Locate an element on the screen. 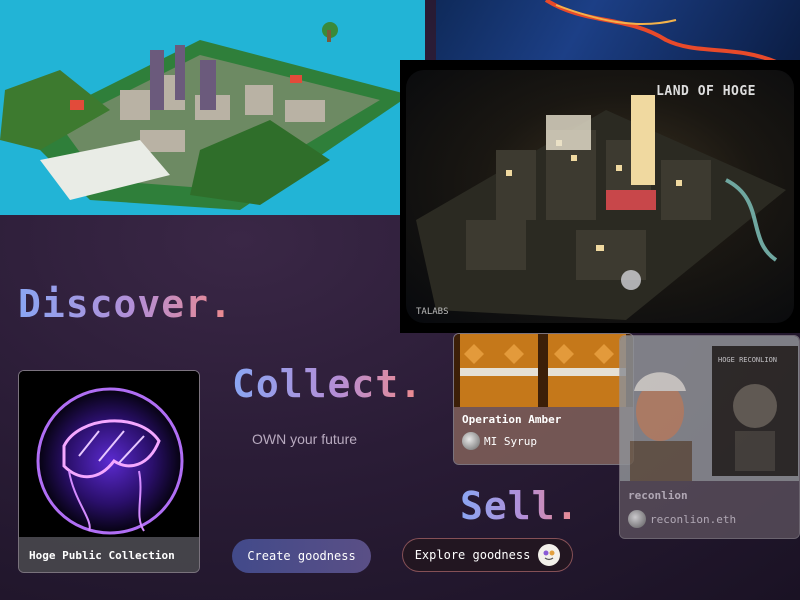 The image size is (800, 600). syrup-jars-art is located at coordinates (543, 370).